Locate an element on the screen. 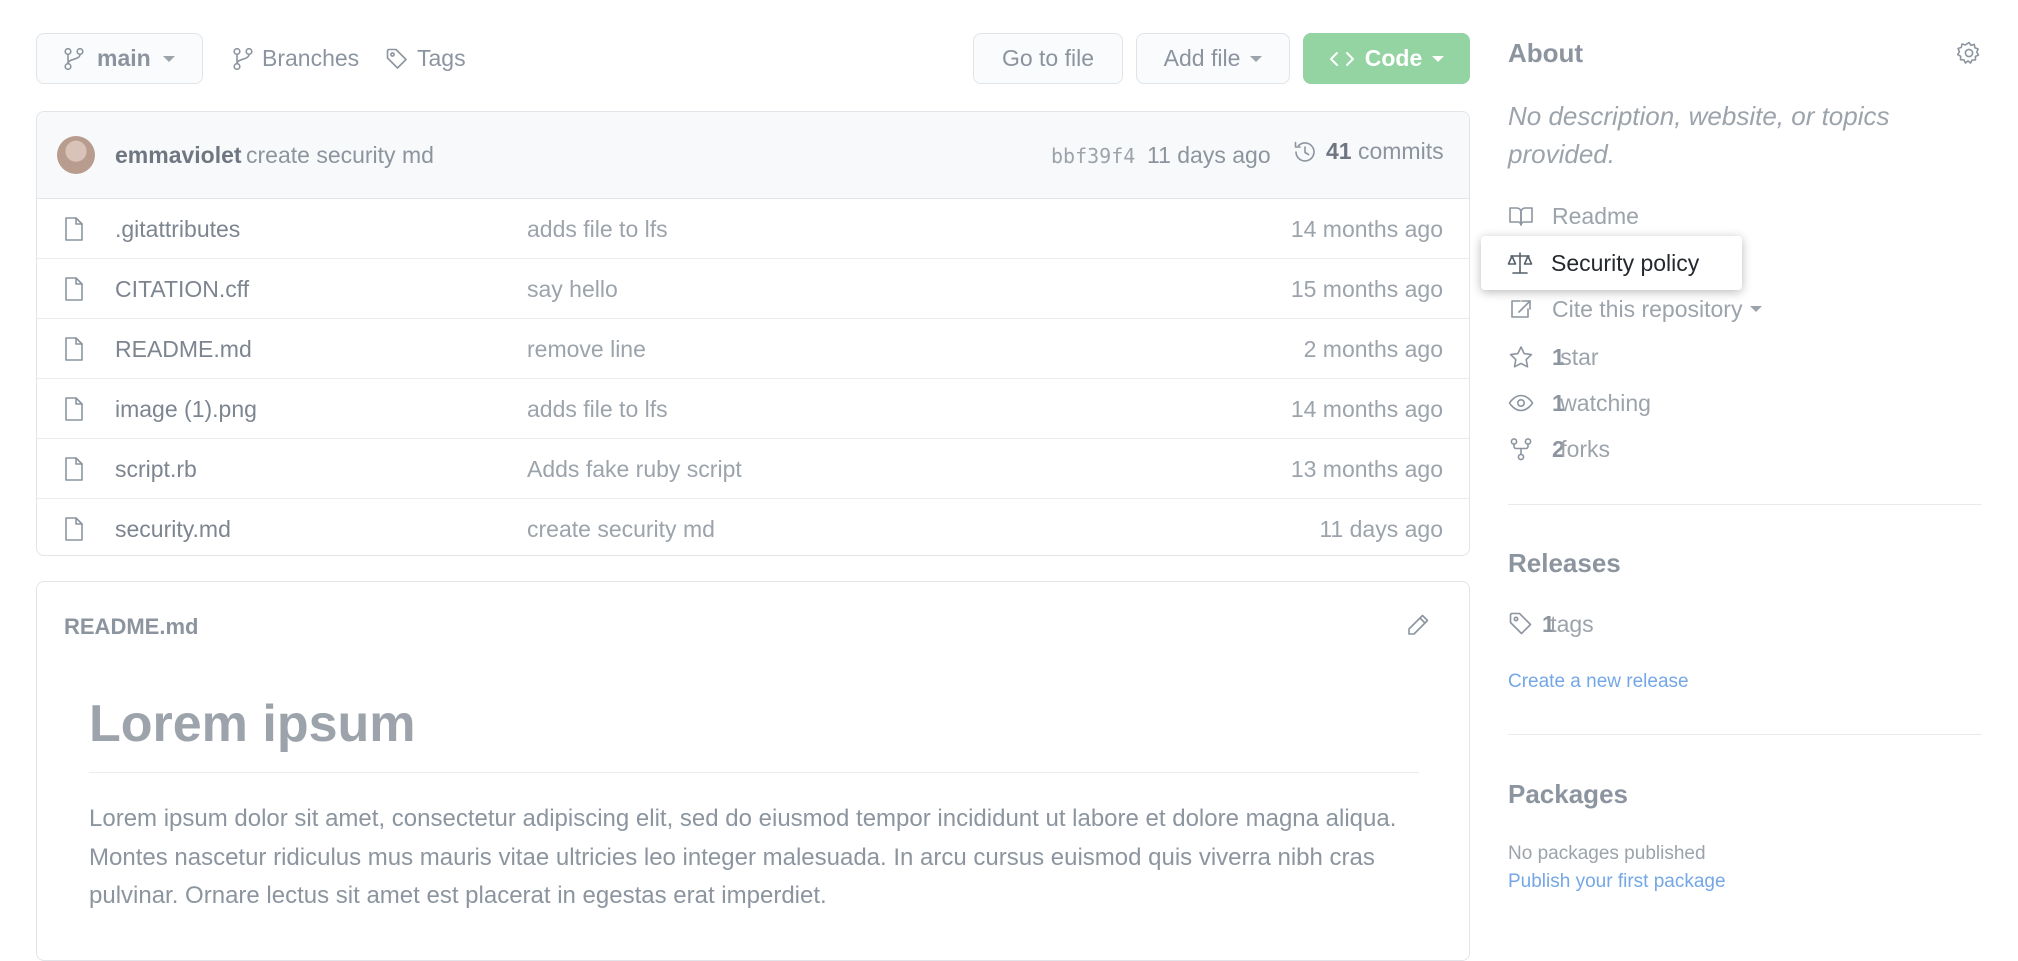  file-time: 15 months ago is located at coordinates (1366, 289).